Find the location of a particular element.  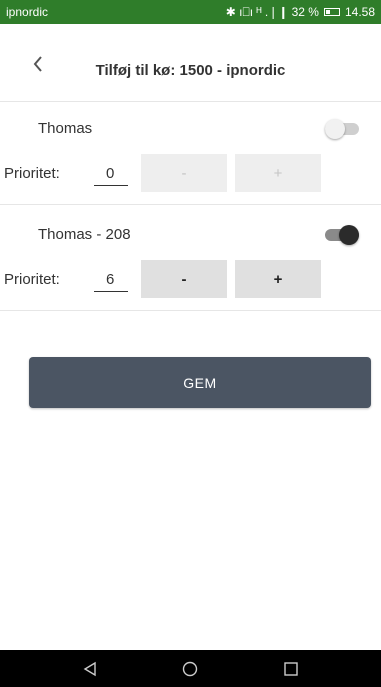

nav-recents-button is located at coordinates (291, 669).